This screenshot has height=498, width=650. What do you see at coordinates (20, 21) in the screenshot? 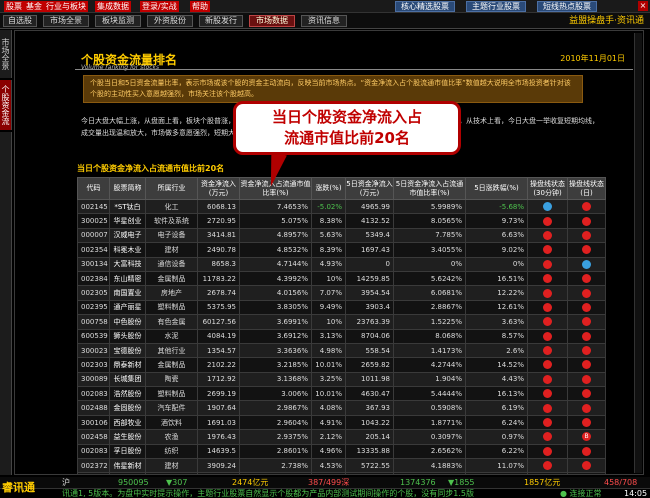
I see `tab-watchlist: 自选股` at bounding box center [20, 21].